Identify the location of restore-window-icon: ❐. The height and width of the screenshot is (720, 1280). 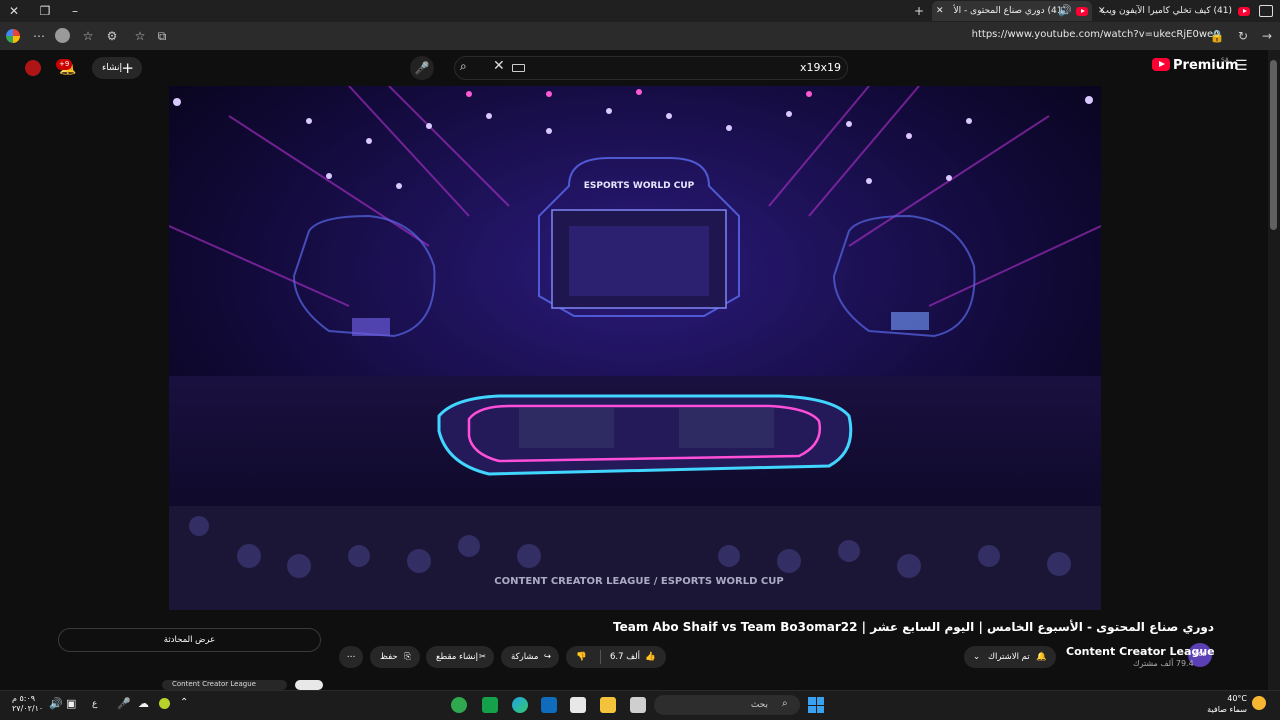
(45, 11).